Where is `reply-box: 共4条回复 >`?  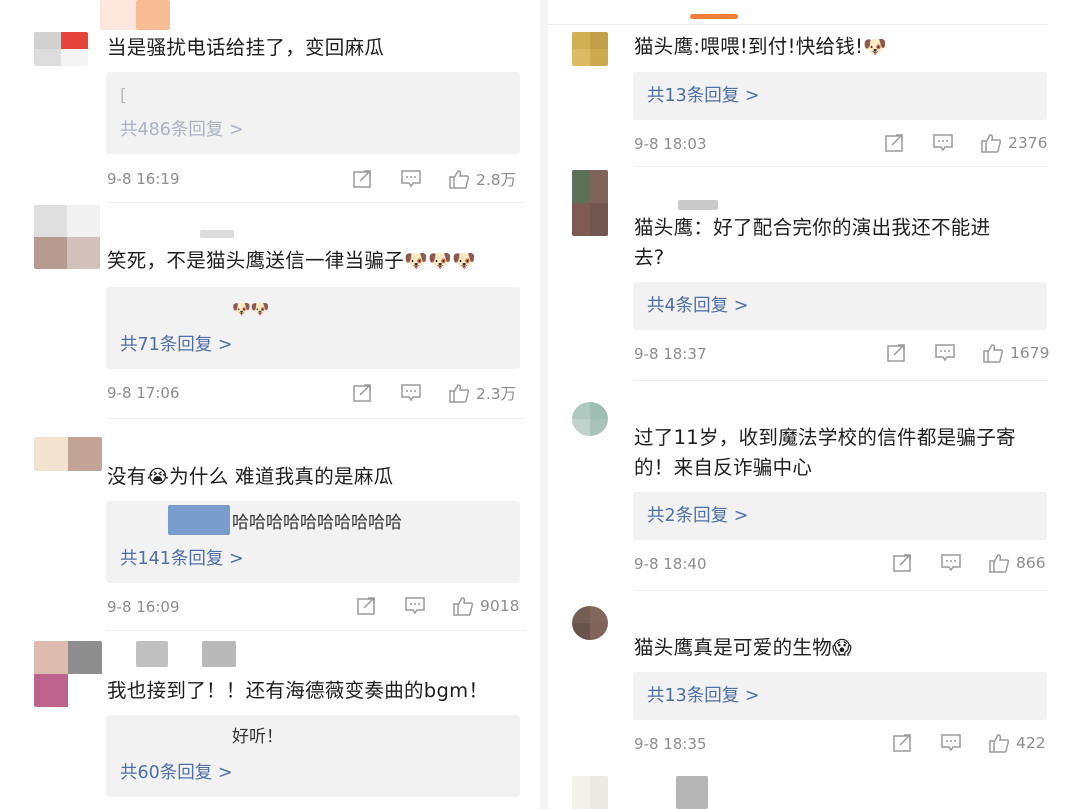 reply-box: 共4条回复 > is located at coordinates (840, 306).